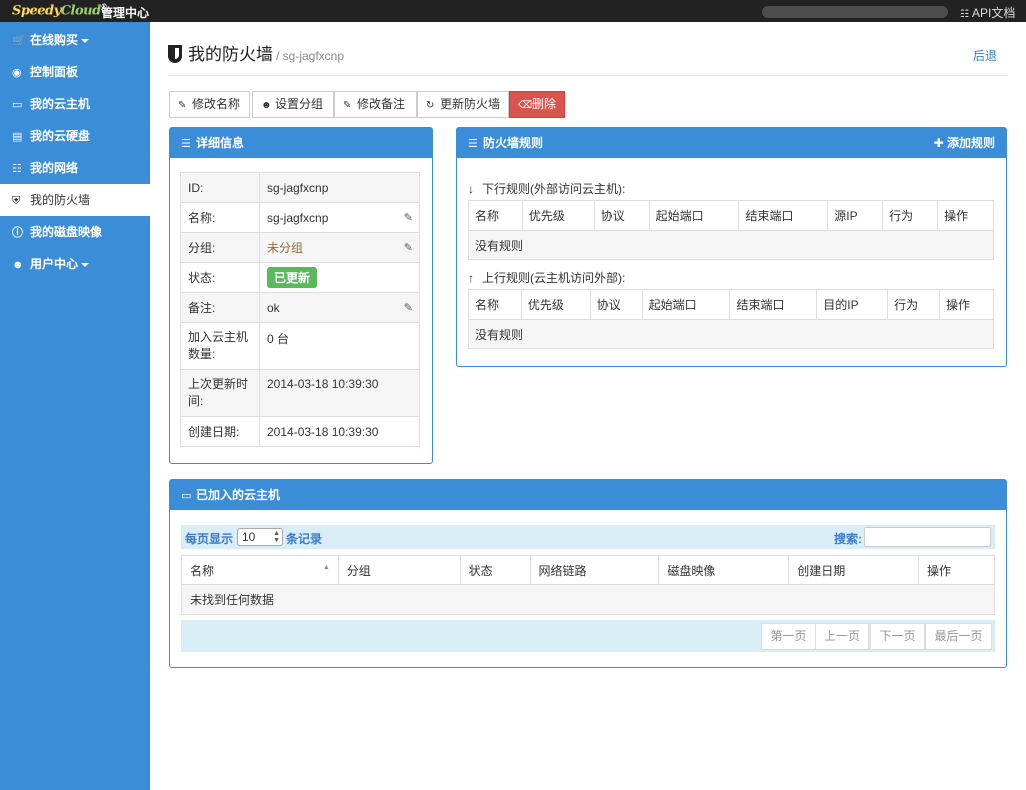  What do you see at coordinates (375, 104) in the screenshot?
I see `edit-note-button: ✎ 修改备注` at bounding box center [375, 104].